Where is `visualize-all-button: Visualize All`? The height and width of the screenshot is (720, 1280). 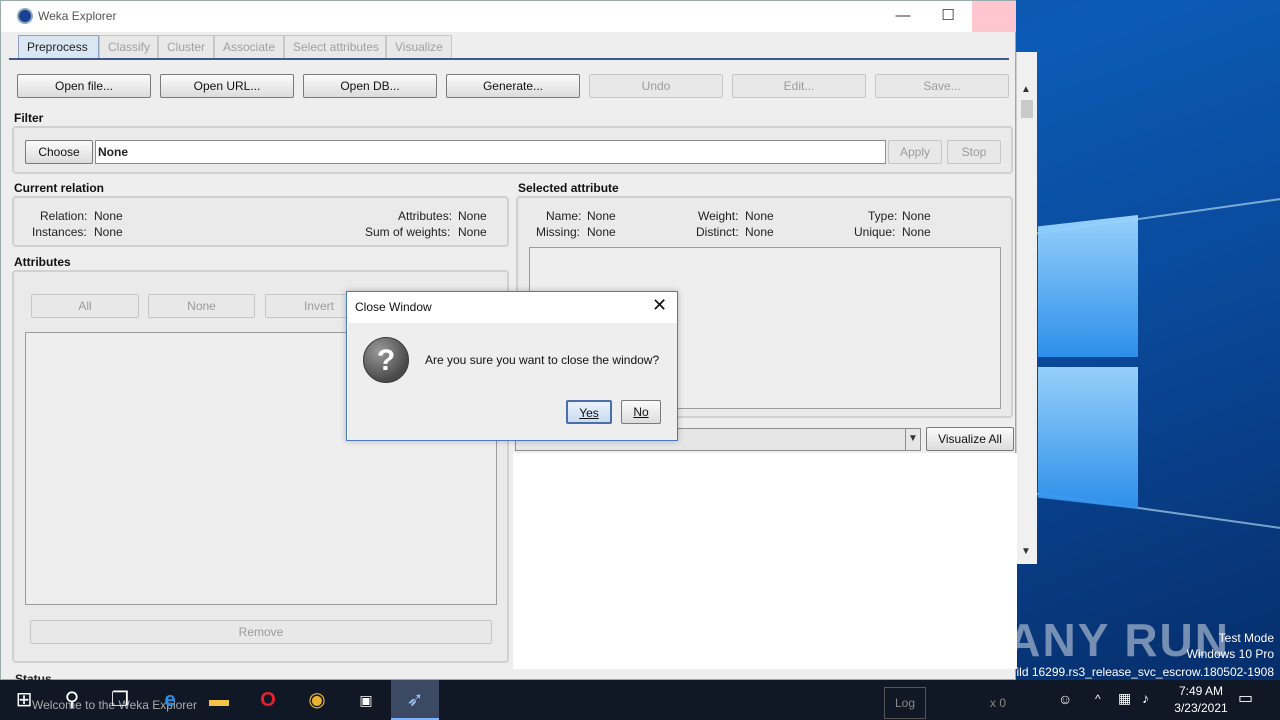 visualize-all-button: Visualize All is located at coordinates (970, 439).